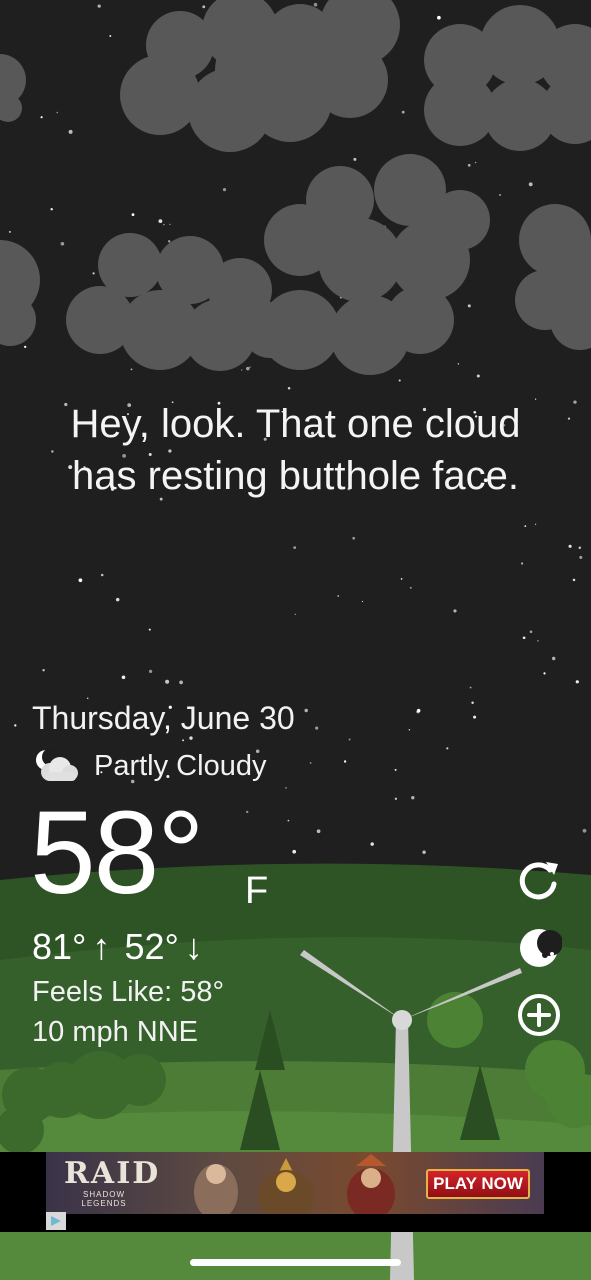  What do you see at coordinates (193, 946) in the screenshot?
I see `arrow-down-icon: ↓` at bounding box center [193, 946].